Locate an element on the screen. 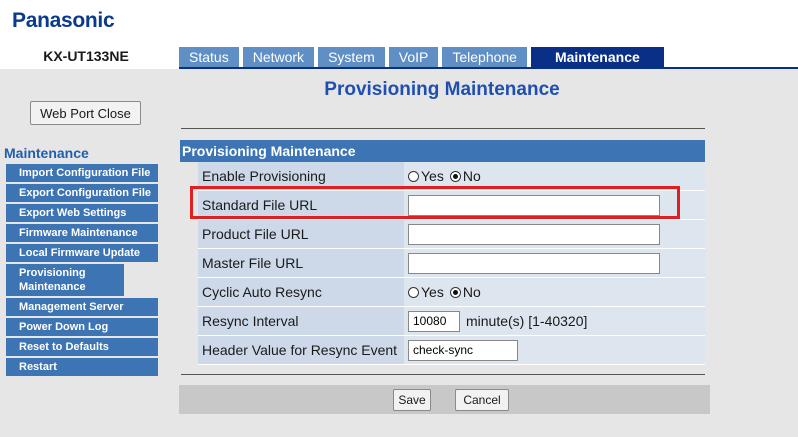 This screenshot has height=437, width=798. sidebar-title: Maintenance is located at coordinates (46, 153).